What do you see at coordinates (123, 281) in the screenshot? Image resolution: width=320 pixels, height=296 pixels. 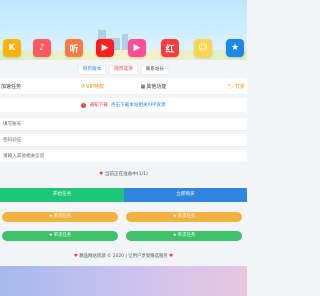 I see `bottom-gradient` at bounding box center [123, 281].